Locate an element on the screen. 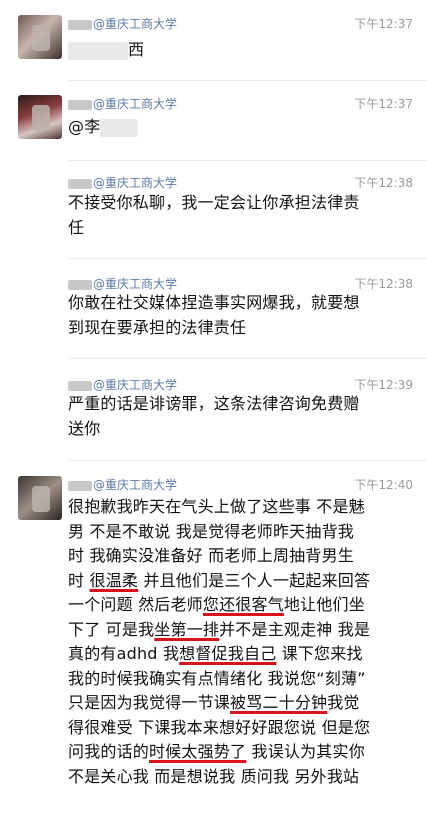 The image size is (427, 816). comment-text: @李 is located at coordinates (240, 127).